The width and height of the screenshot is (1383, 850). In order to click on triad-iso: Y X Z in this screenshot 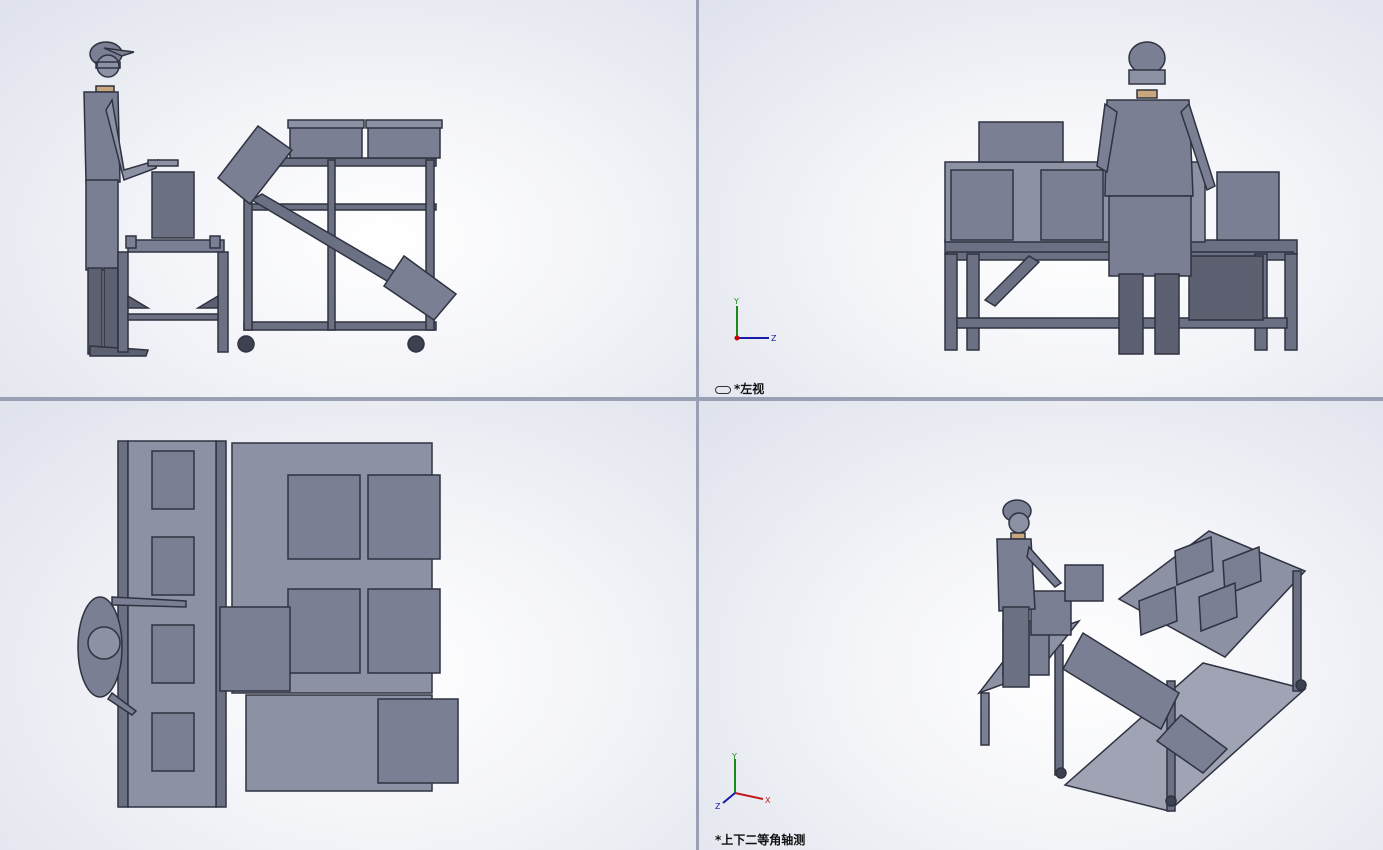, I will do `click(743, 781)`.